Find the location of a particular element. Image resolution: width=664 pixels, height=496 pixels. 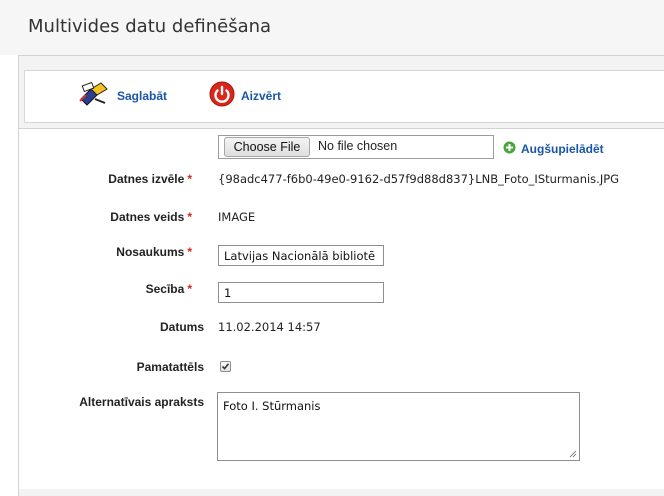

type-value: IMAGE is located at coordinates (237, 217).